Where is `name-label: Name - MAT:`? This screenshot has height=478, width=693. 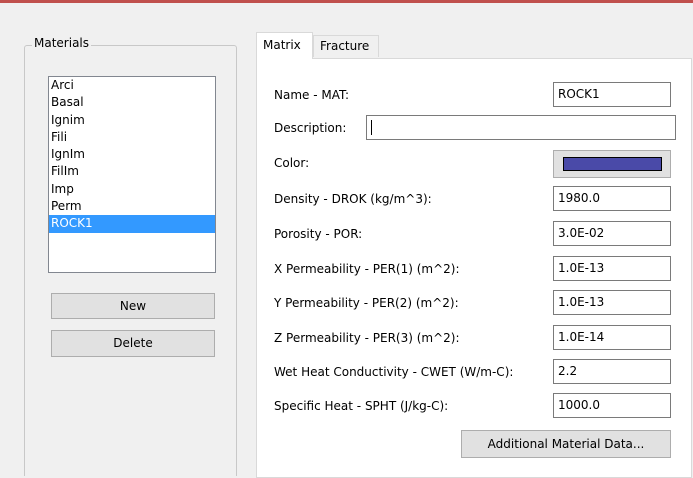 name-label: Name - MAT: is located at coordinates (312, 95).